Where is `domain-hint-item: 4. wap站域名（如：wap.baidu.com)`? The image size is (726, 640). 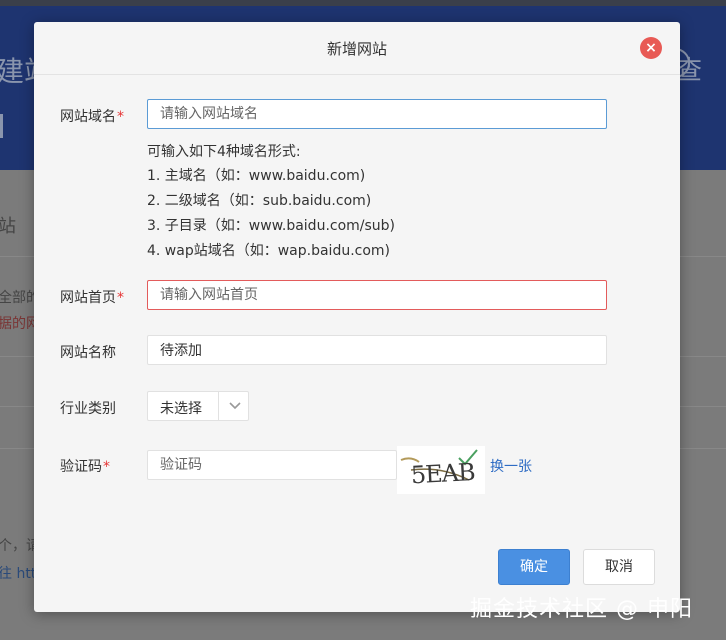
domain-hint-item: 4. wap站域名（如：wap.baidu.com) is located at coordinates (269, 251).